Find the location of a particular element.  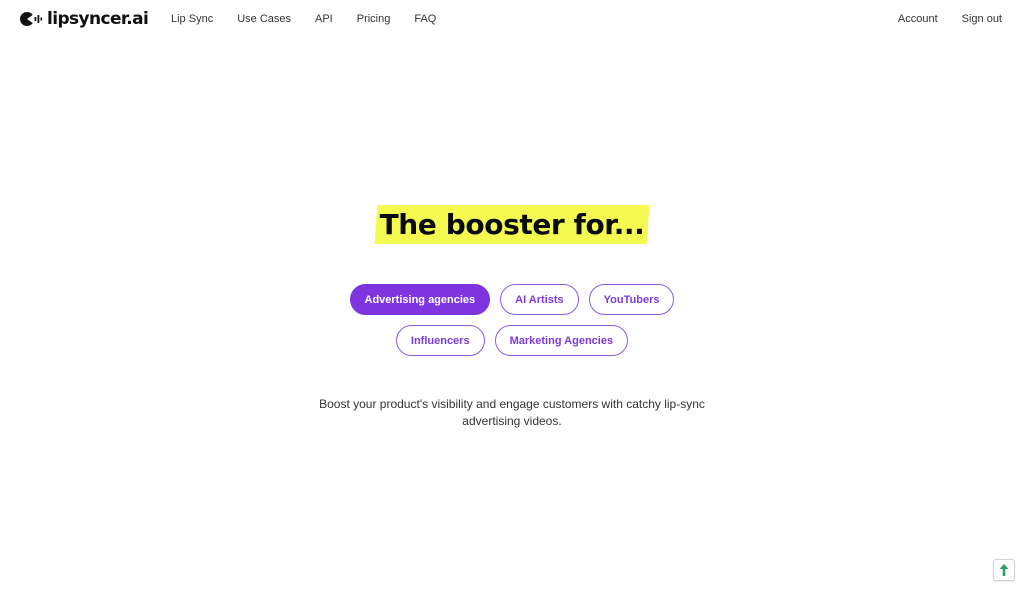

category-pills-row-2: Influencers Marketing Agencies is located at coordinates (512, 340).